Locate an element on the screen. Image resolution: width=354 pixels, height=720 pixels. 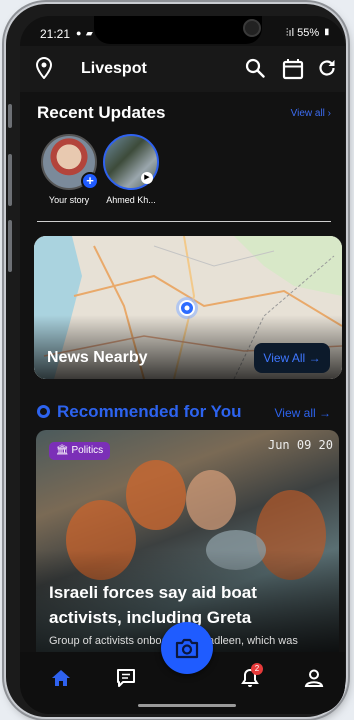
home-icon is located at coordinates (61, 680).